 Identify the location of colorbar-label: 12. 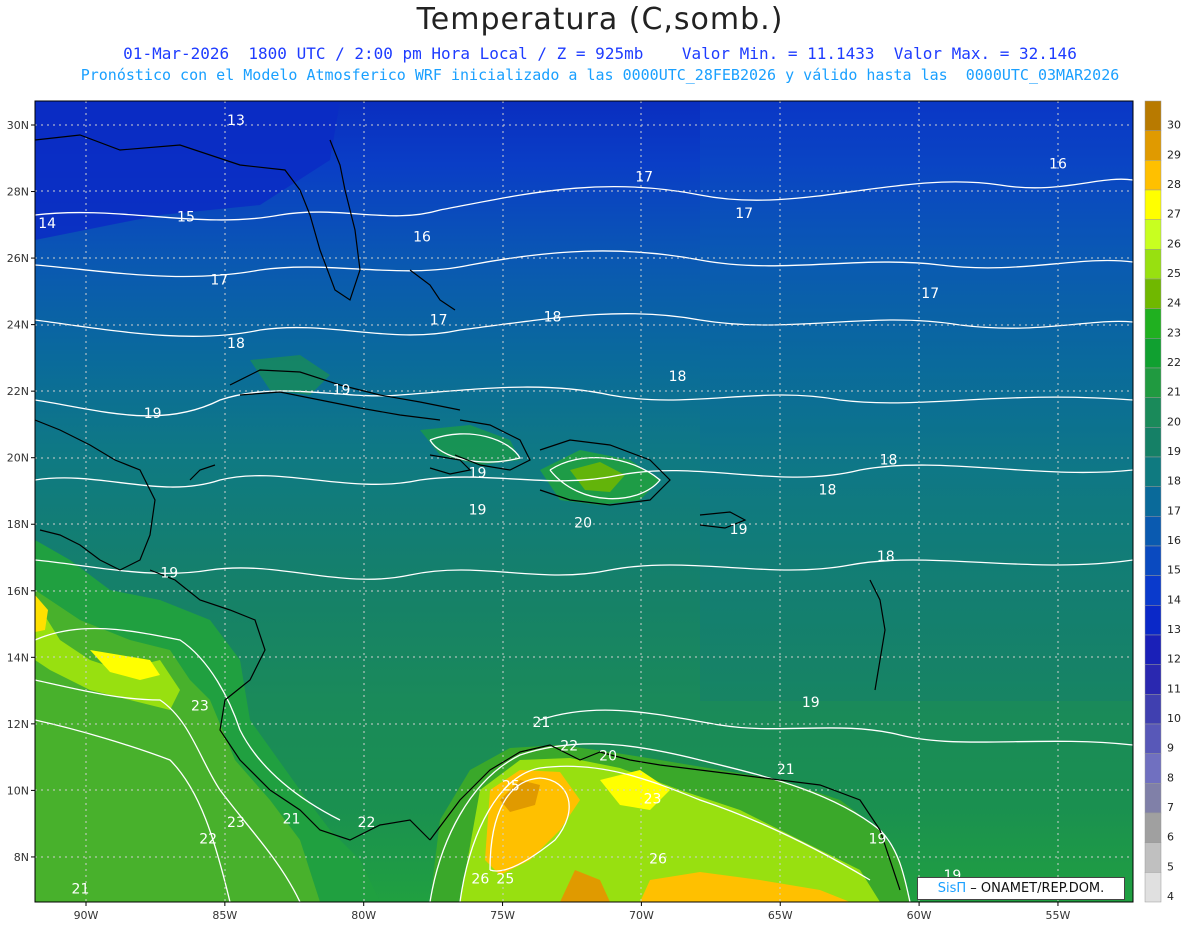
(1174, 659).